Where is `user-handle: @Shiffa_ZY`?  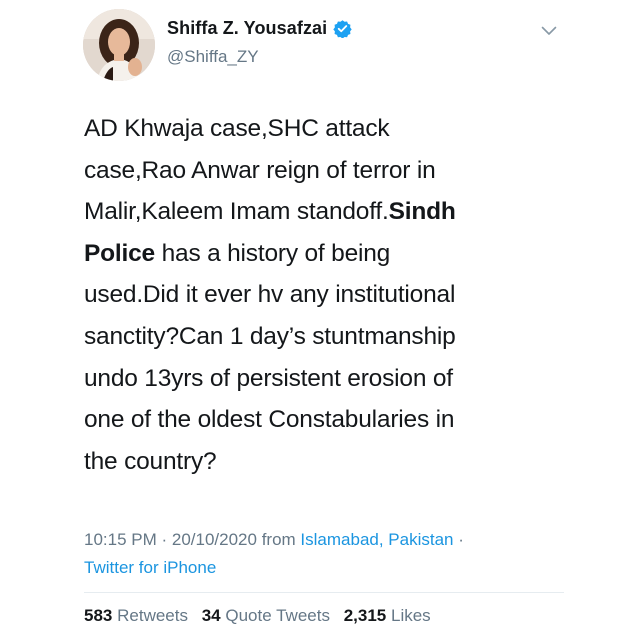
user-handle: @Shiffa_ZY is located at coordinates (213, 57).